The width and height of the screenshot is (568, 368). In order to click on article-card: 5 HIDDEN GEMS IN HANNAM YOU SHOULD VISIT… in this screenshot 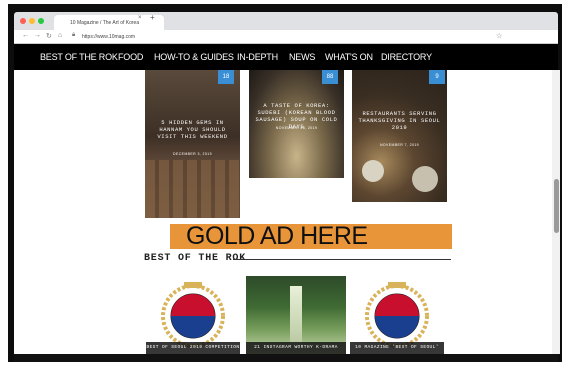, I will do `click(192, 144)`.